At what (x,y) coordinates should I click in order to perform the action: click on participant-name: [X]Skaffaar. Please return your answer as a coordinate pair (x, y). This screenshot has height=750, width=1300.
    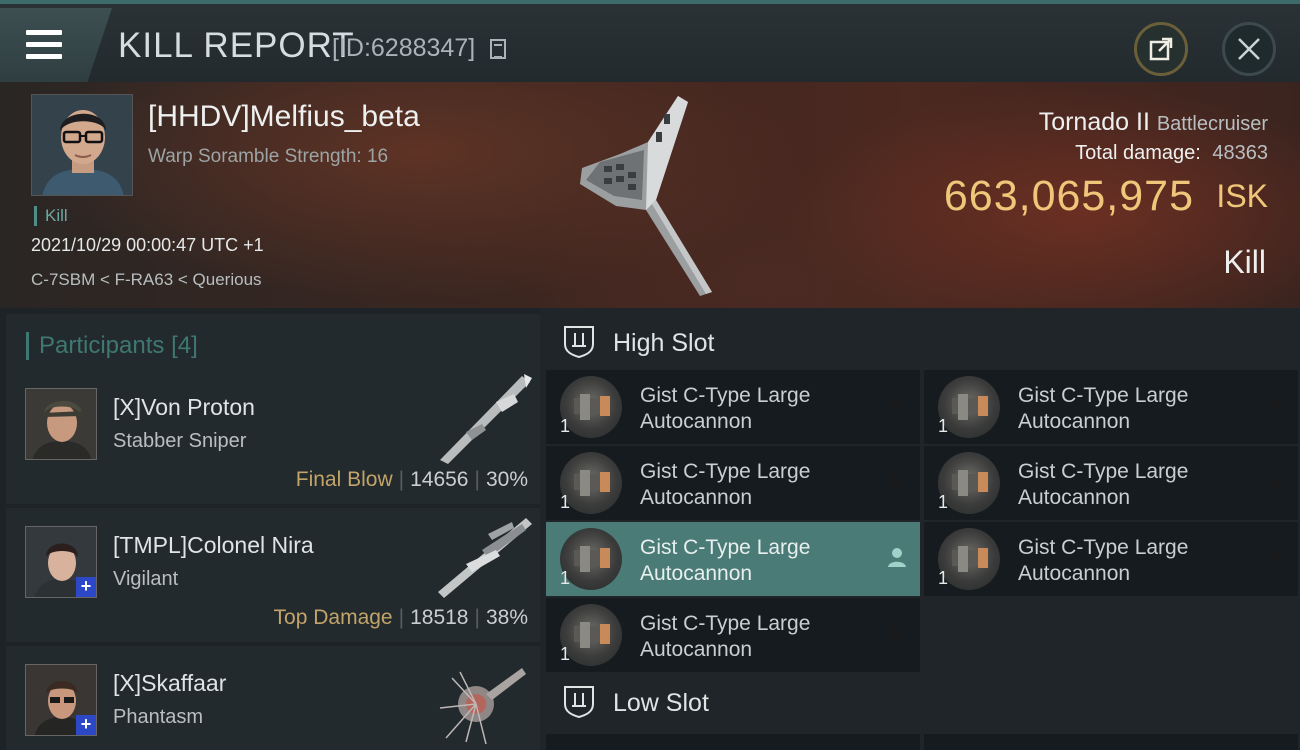
    Looking at the image, I should click on (170, 683).